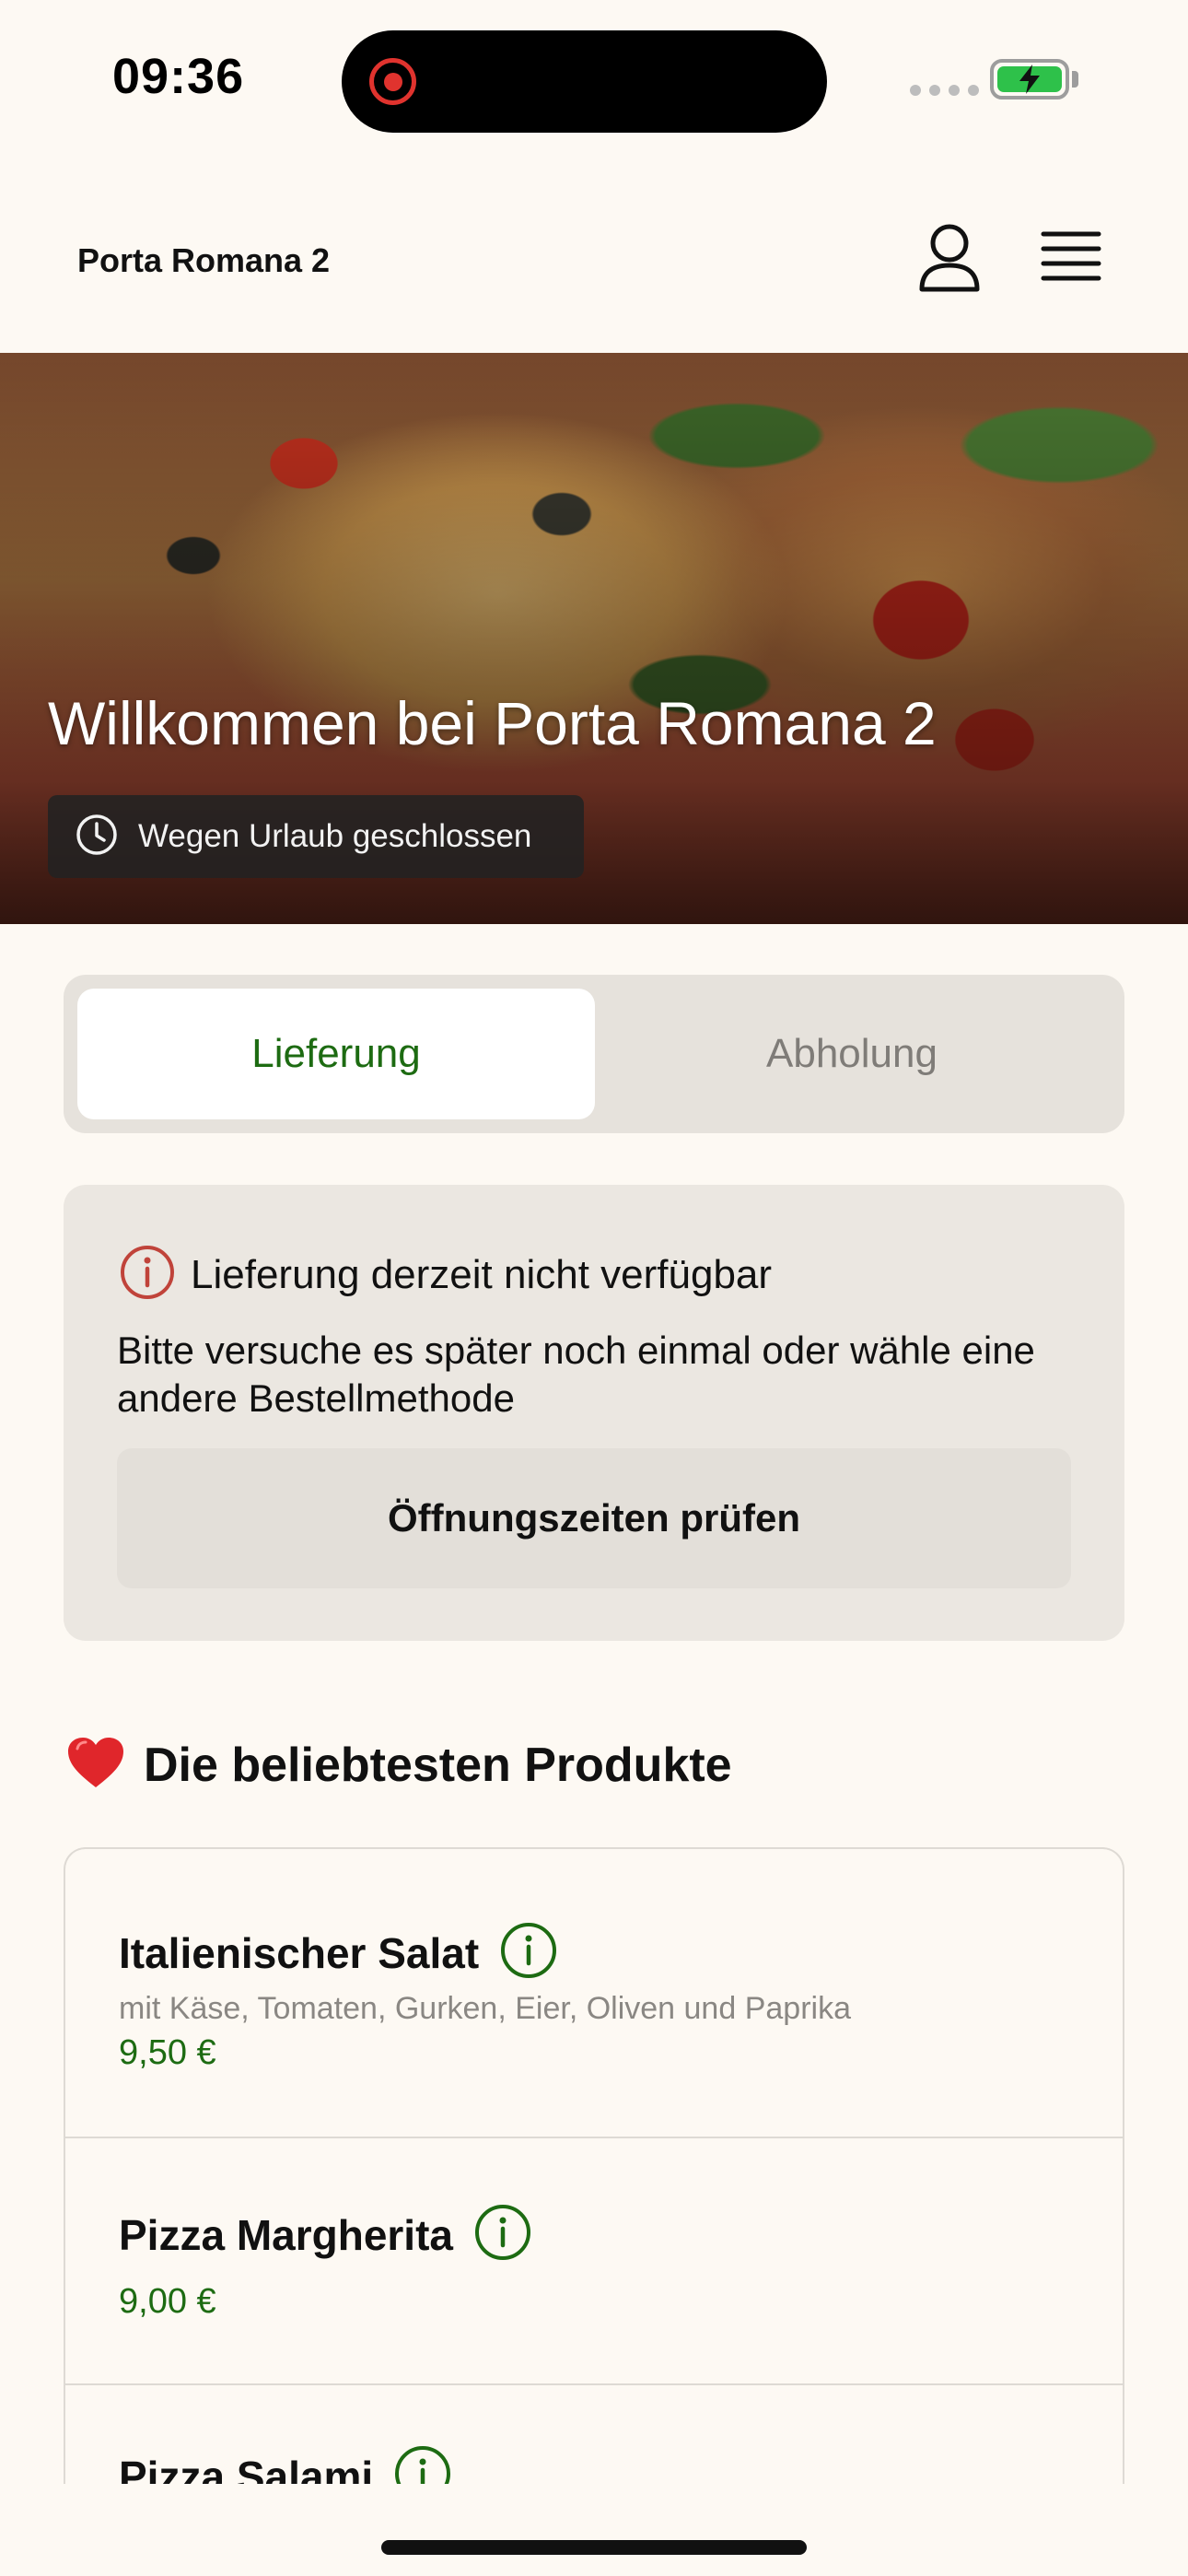  Describe the element at coordinates (1071, 256) in the screenshot. I see `menu-icon` at that location.